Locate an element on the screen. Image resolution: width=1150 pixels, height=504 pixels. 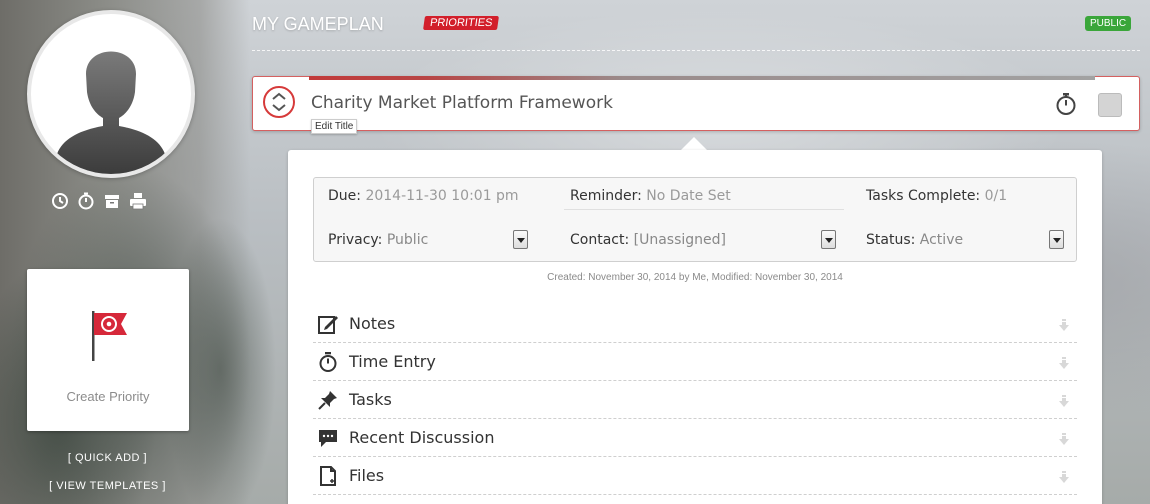
chat-bubble-icon is located at coordinates (328, 438).